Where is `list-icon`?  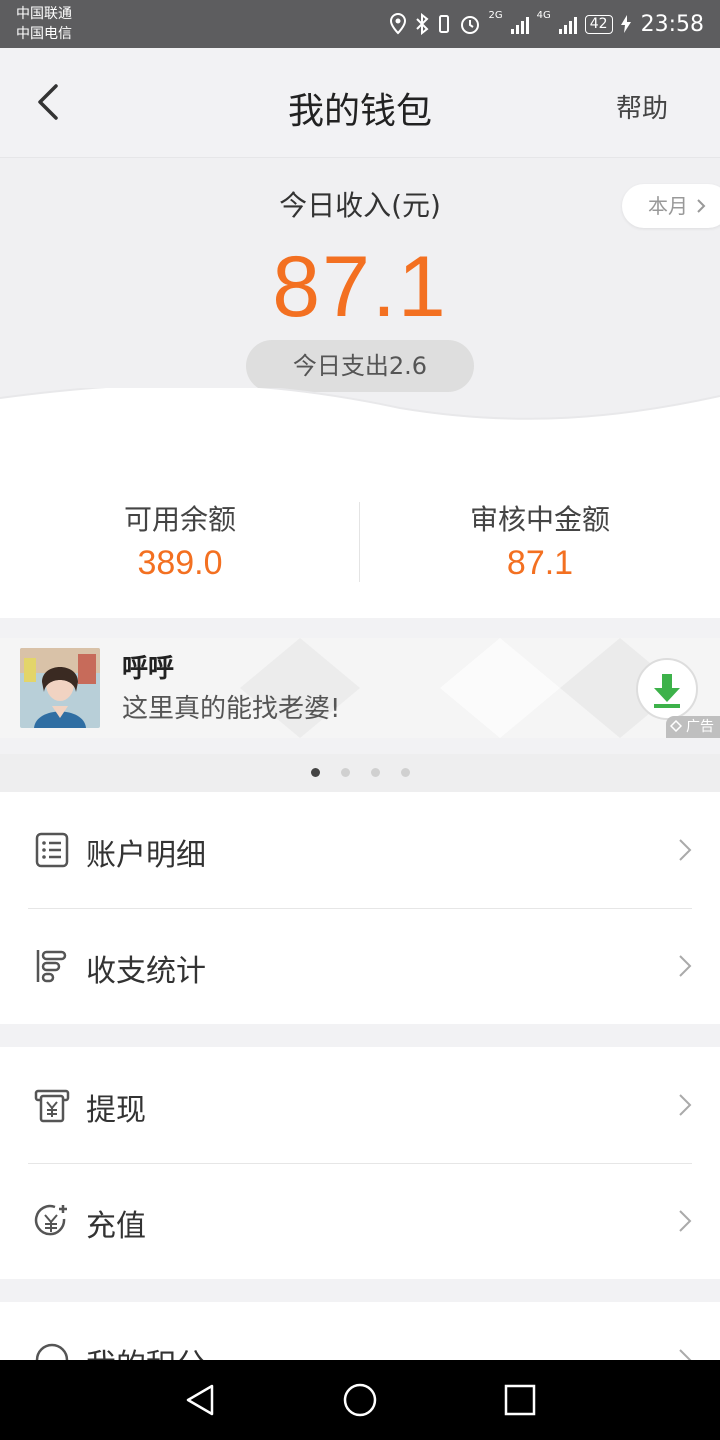
list-icon is located at coordinates (52, 850).